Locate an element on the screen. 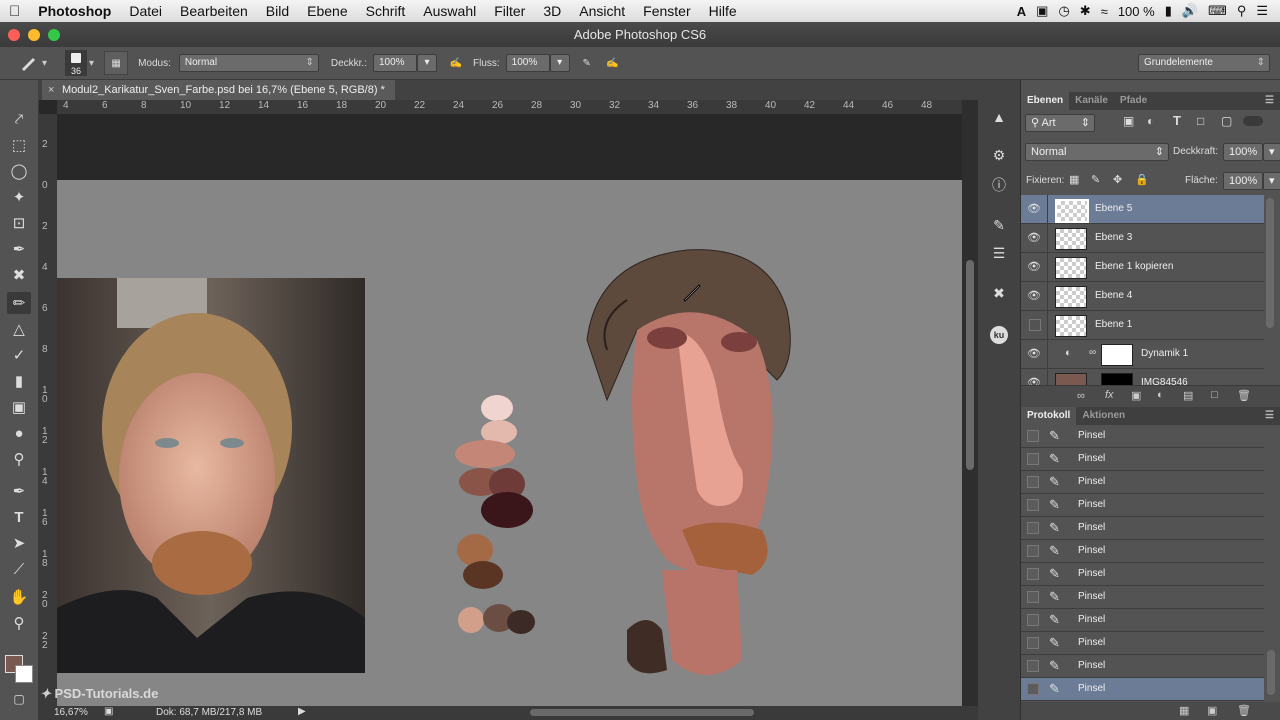  layer-row-img: 👁 IMG84546 is located at coordinates (1142, 377).